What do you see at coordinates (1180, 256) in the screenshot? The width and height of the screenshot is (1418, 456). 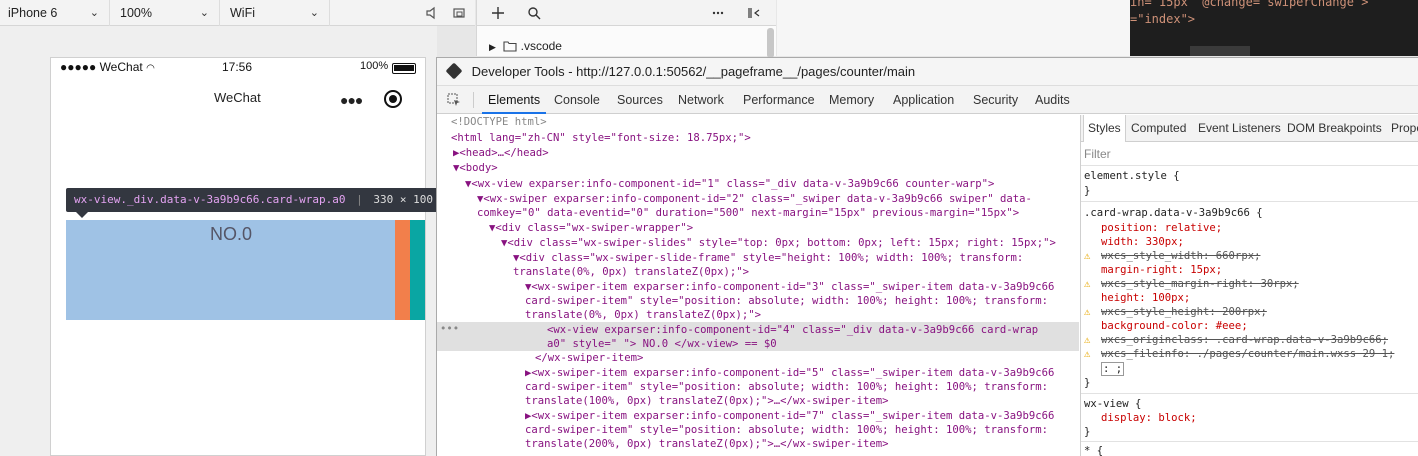 I see `style-property-invalid: wxcs_style_width: 660rpx;` at bounding box center [1180, 256].